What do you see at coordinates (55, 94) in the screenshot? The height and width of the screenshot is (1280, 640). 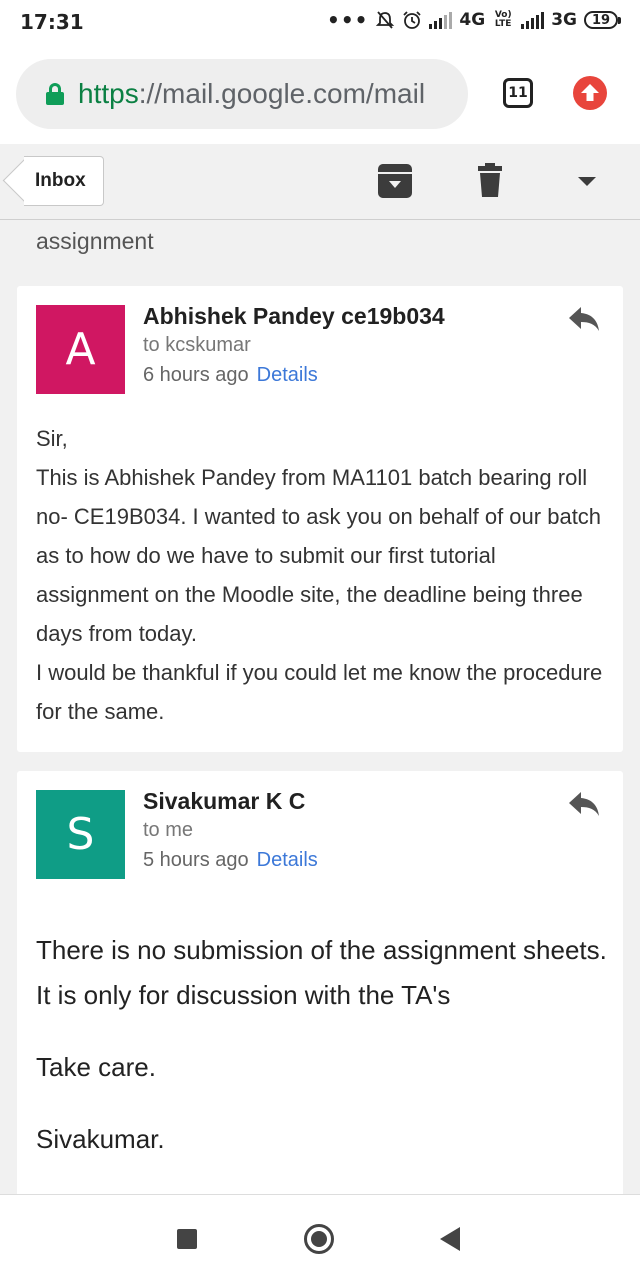 I see `lock-icon` at bounding box center [55, 94].